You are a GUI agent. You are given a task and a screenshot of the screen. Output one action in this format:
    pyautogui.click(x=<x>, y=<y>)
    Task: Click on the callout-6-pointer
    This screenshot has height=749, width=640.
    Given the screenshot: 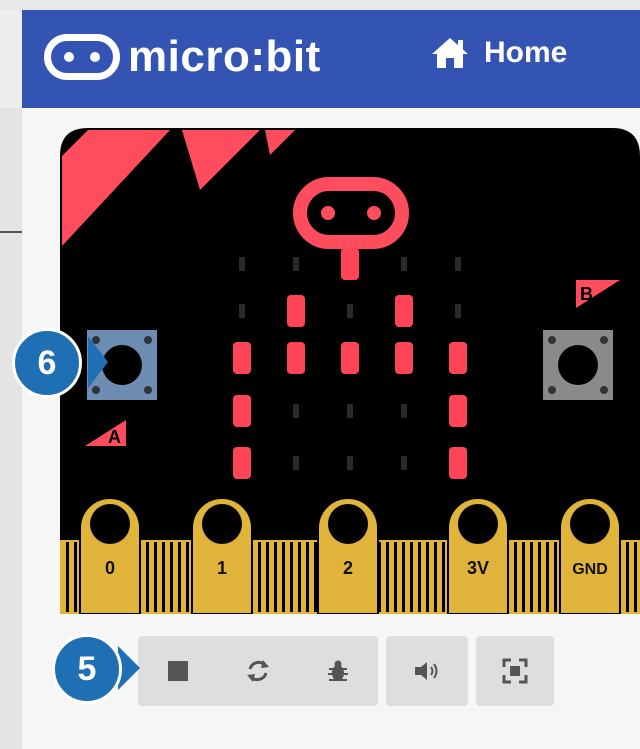 What is the action you would take?
    pyautogui.click(x=98, y=362)
    